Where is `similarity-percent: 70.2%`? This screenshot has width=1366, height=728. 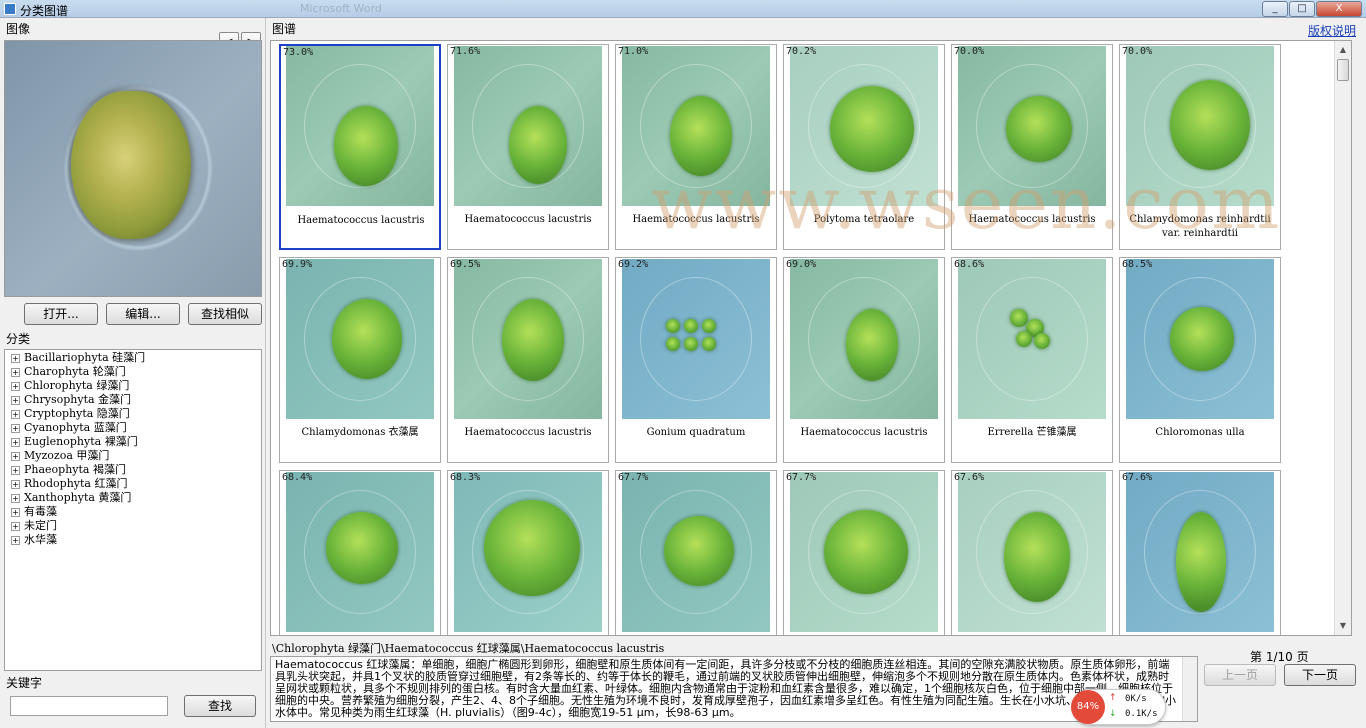
similarity-percent: 70.2% is located at coordinates (801, 51).